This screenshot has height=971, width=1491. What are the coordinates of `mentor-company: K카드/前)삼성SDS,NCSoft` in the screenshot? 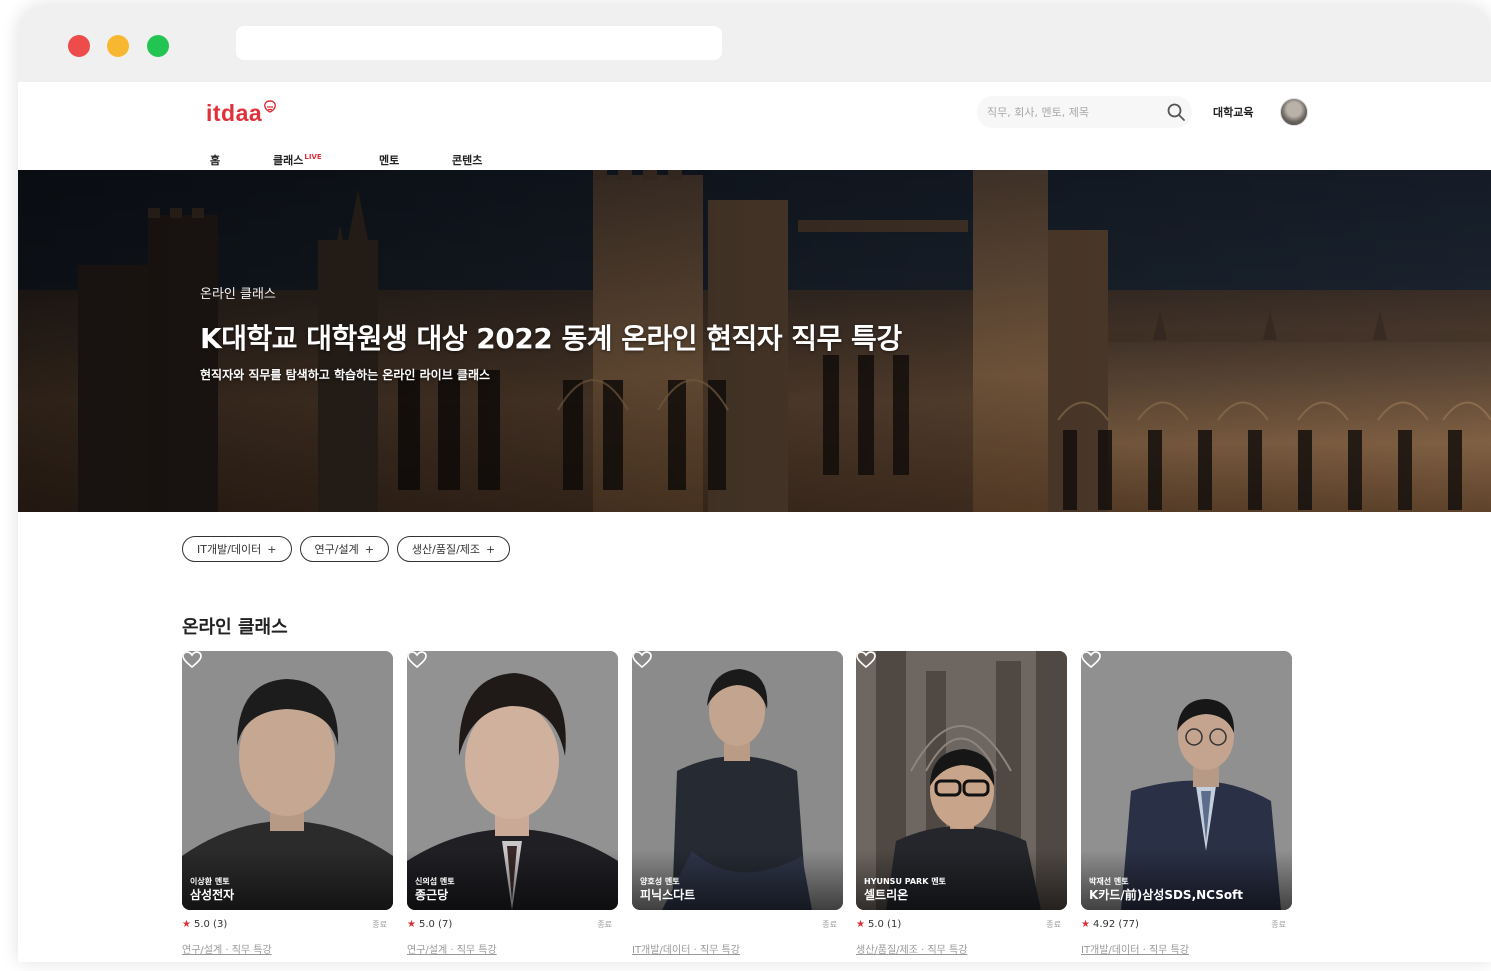 It's located at (1166, 895).